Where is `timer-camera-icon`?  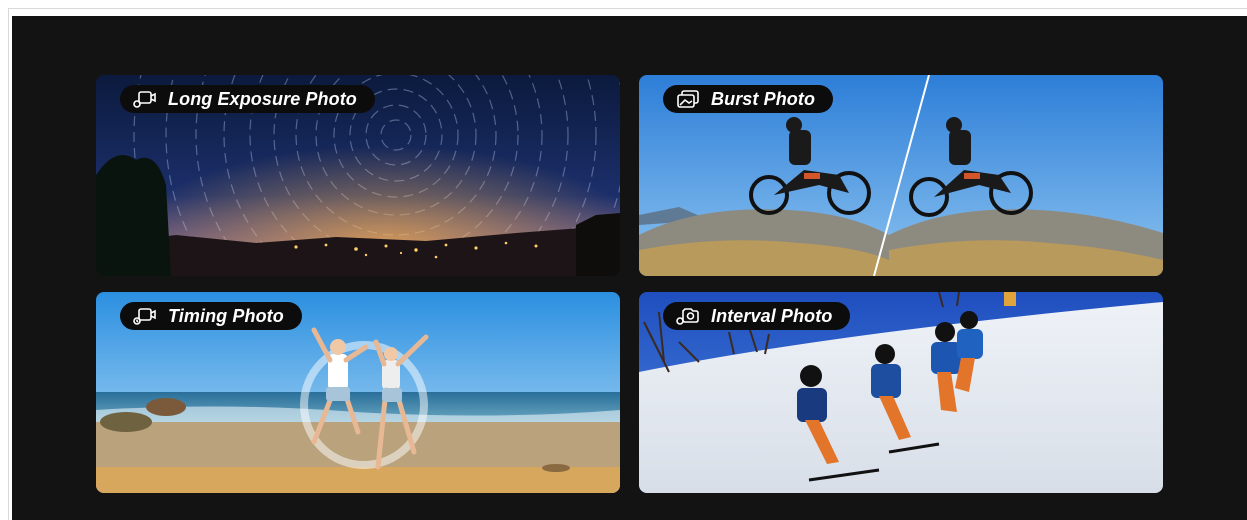
timer-camera-icon is located at coordinates (145, 316).